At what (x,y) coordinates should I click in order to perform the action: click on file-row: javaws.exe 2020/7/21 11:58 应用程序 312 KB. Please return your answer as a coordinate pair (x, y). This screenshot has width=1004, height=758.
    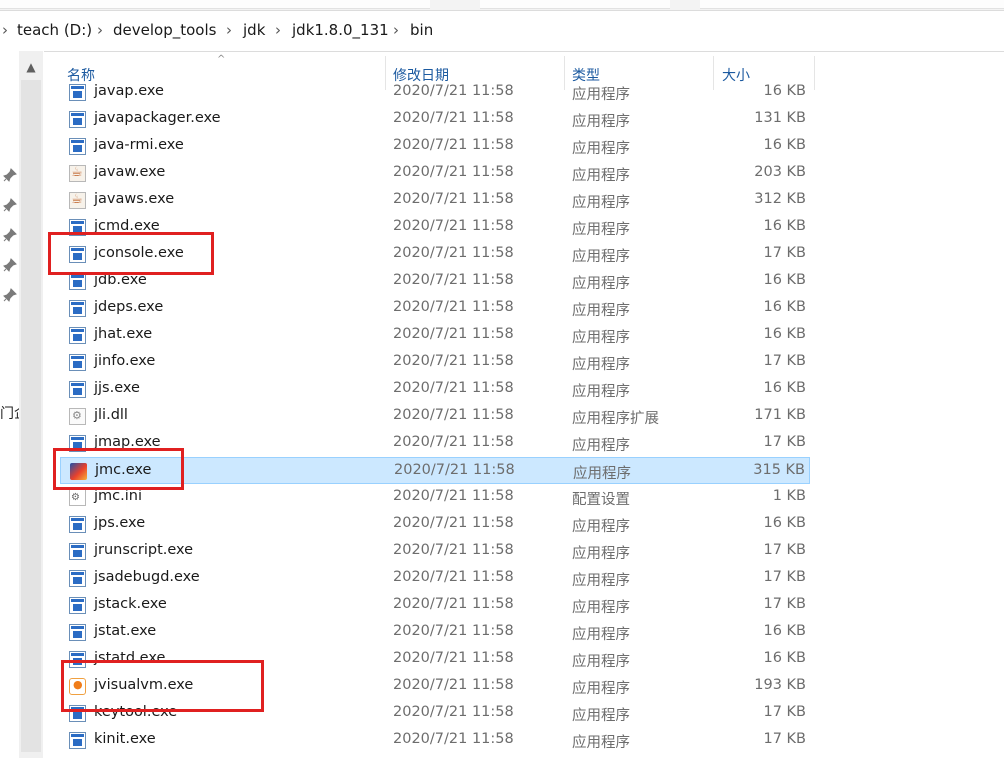
    Looking at the image, I should click on (435, 200).